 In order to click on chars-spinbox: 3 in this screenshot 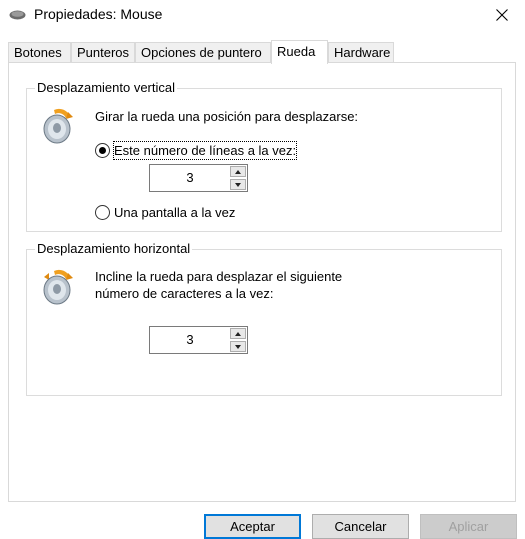, I will do `click(198, 340)`.